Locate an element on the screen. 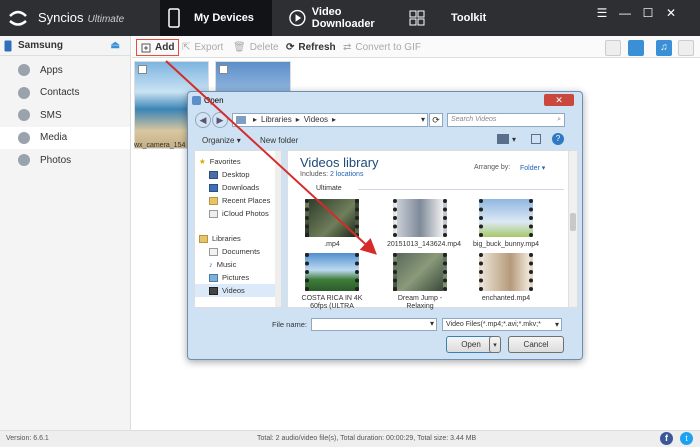  export-icon: ⇱ is located at coordinates (186, 47).